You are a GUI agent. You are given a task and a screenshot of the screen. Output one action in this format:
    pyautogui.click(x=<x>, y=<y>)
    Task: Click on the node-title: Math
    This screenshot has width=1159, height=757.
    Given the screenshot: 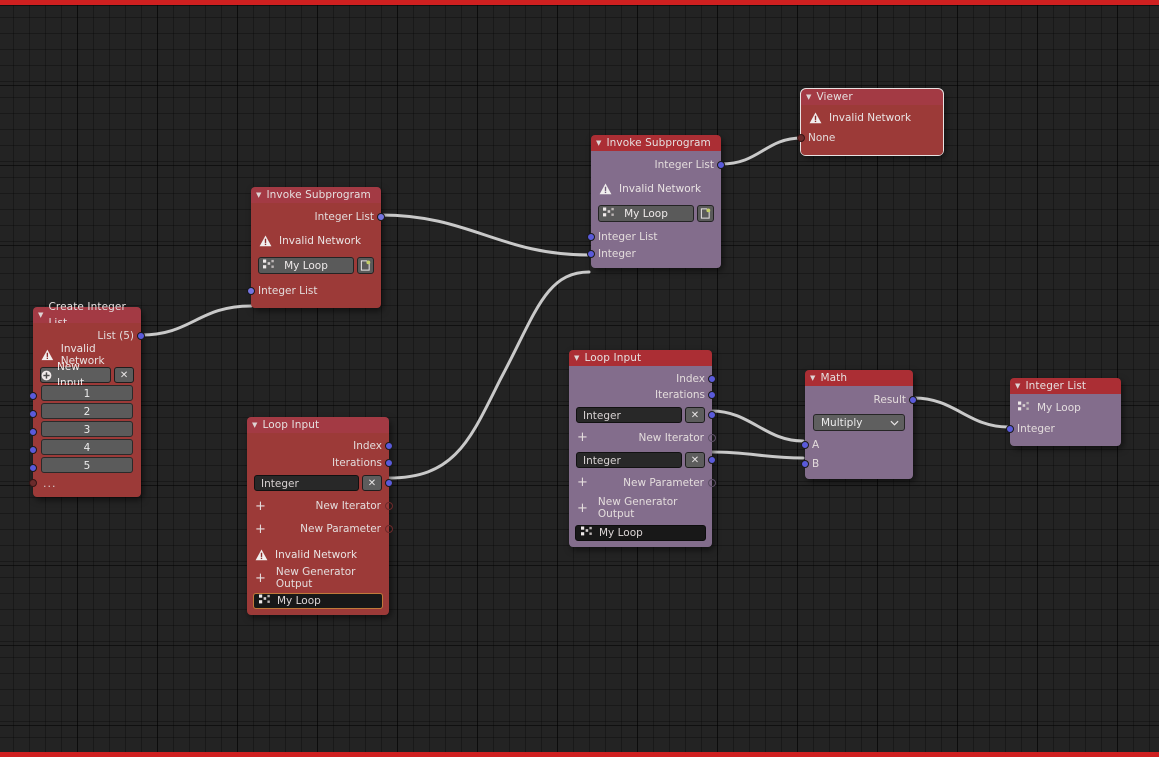 What is the action you would take?
    pyautogui.click(x=834, y=378)
    